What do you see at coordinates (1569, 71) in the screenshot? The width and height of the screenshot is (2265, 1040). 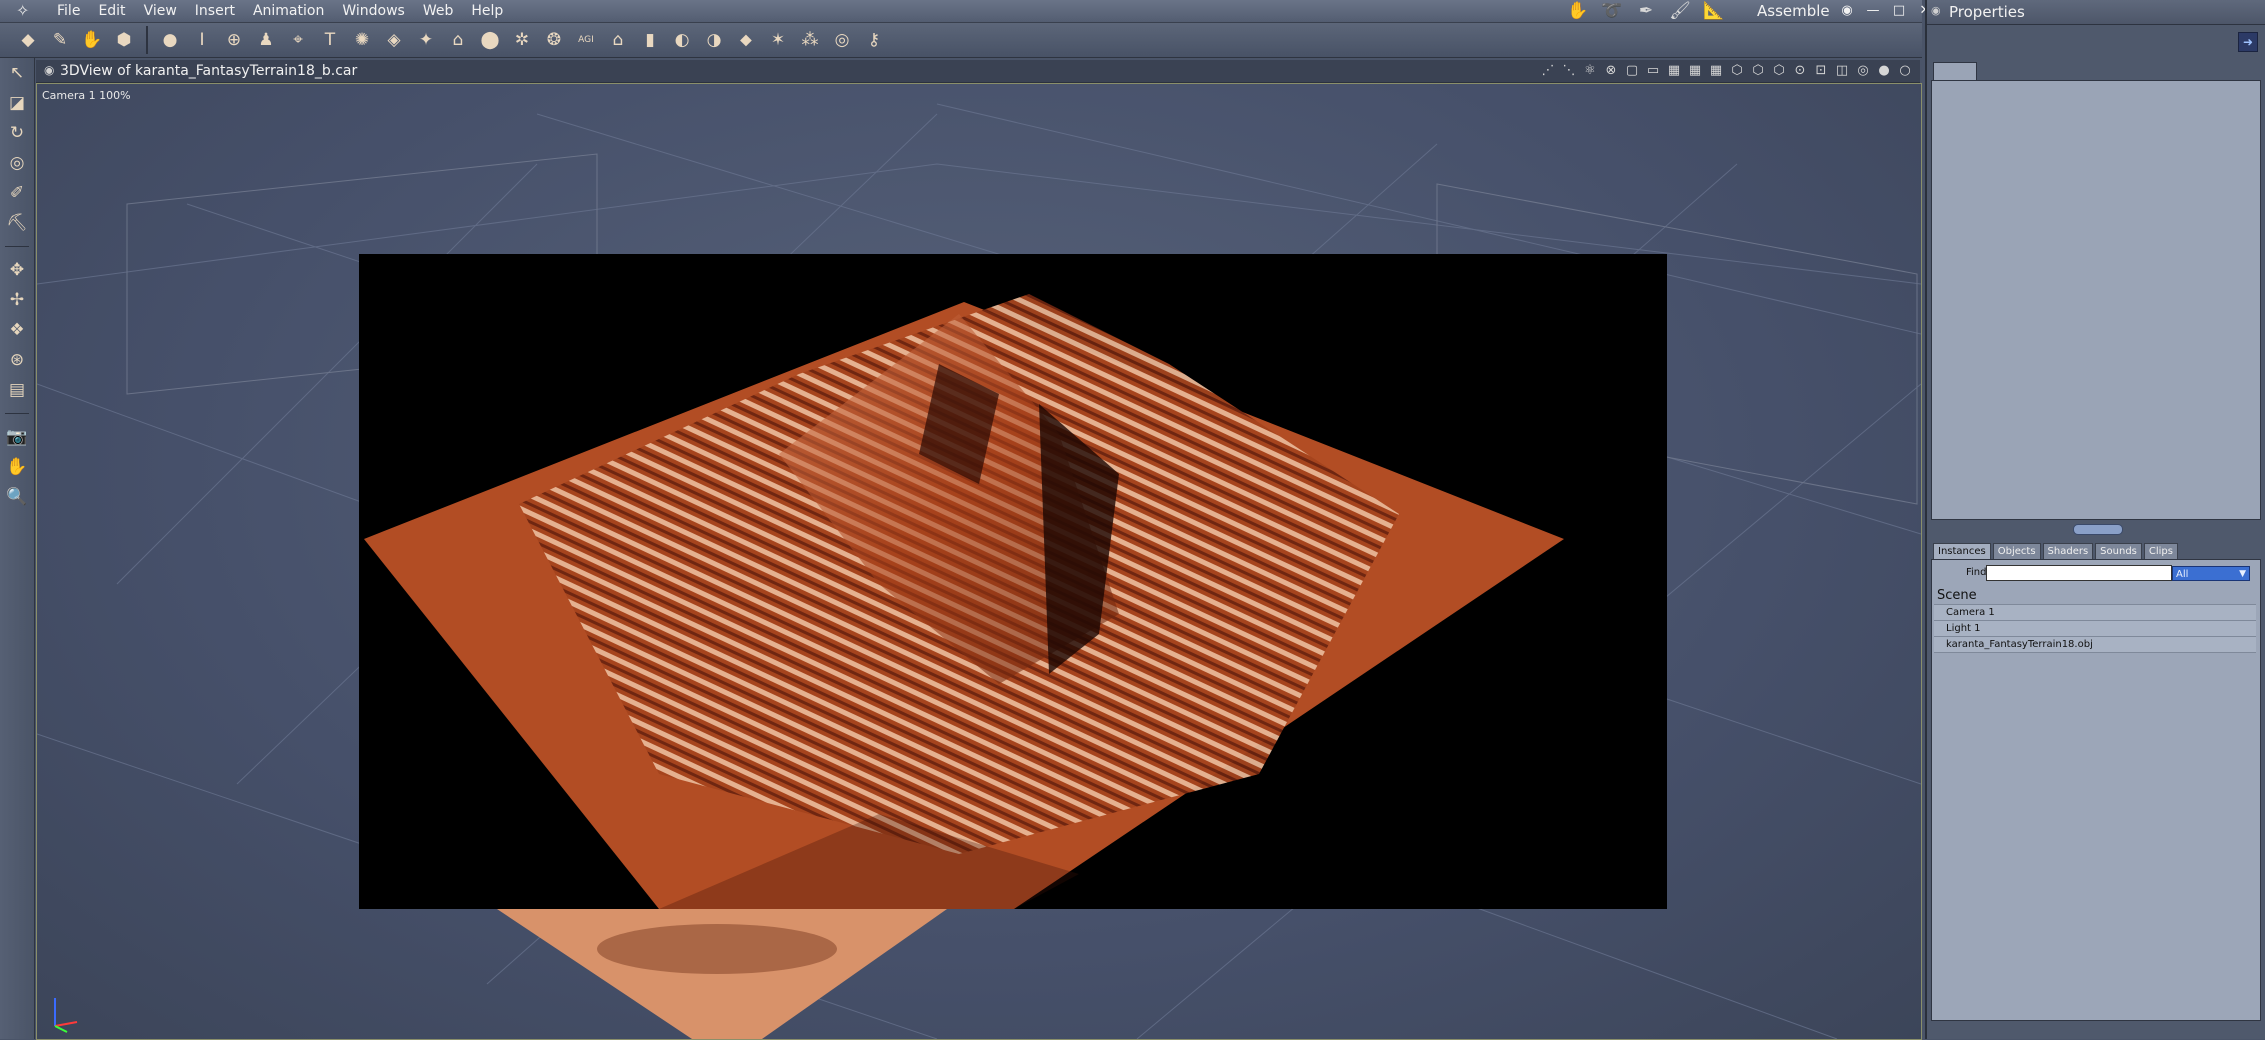 I see `view-option-1-icon: ⋱` at bounding box center [1569, 71].